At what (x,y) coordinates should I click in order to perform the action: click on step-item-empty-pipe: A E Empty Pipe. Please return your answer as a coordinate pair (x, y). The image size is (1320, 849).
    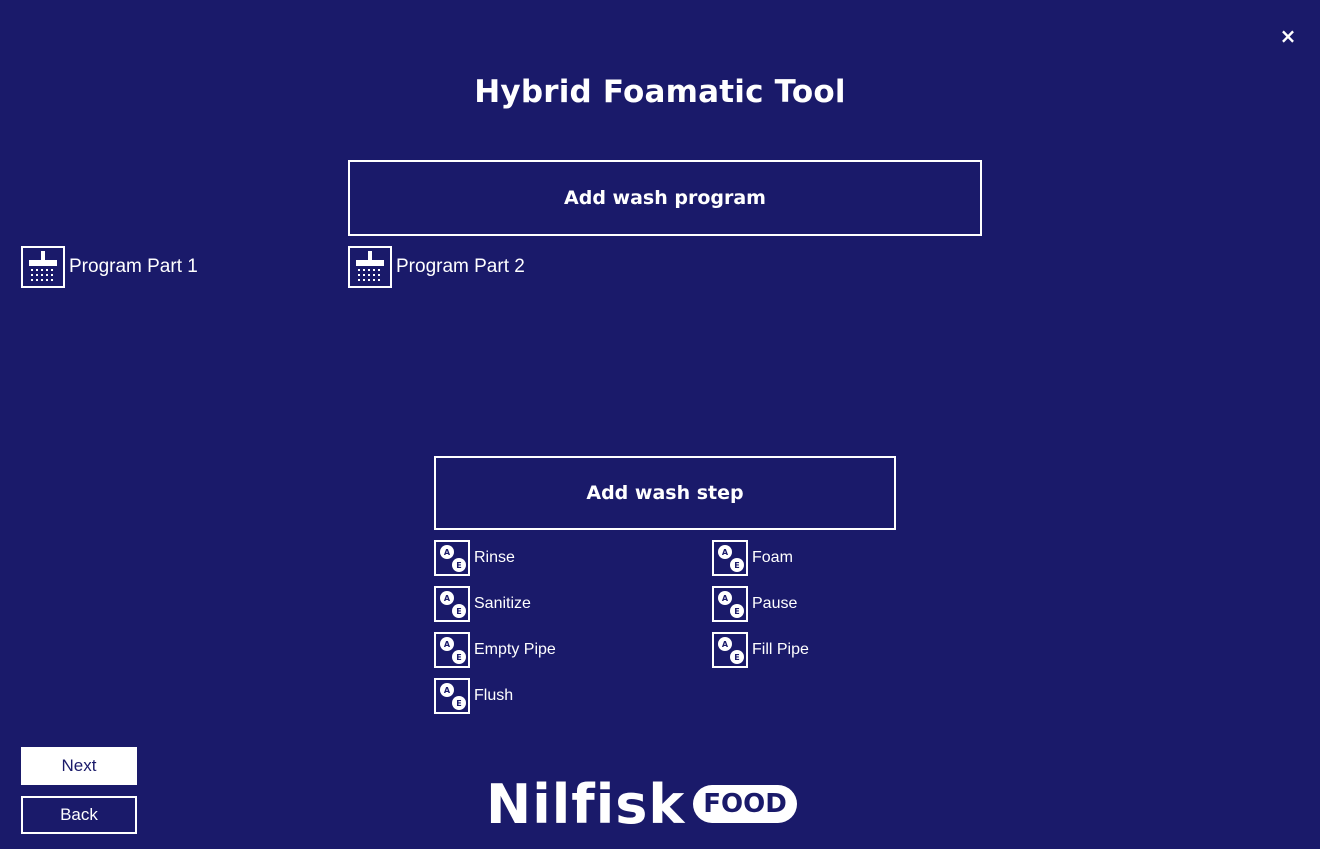
    Looking at the image, I should click on (495, 650).